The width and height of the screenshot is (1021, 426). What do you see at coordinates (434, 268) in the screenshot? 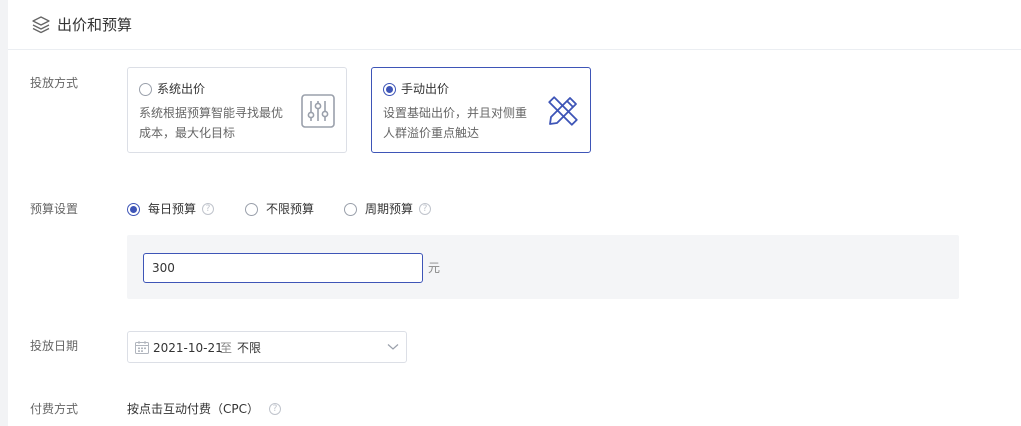
I see `budget-unit: 元` at bounding box center [434, 268].